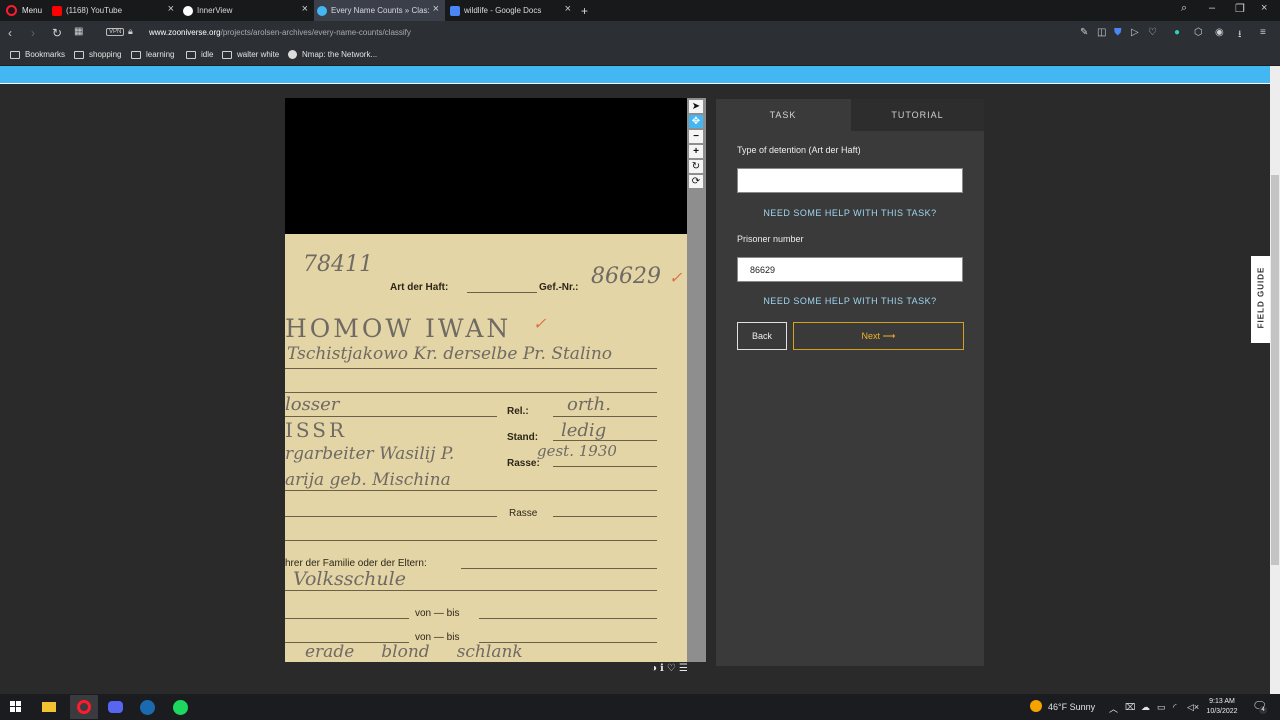 This screenshot has width=1280, height=720. I want to click on zoom-in-icon: +, so click(696, 151).